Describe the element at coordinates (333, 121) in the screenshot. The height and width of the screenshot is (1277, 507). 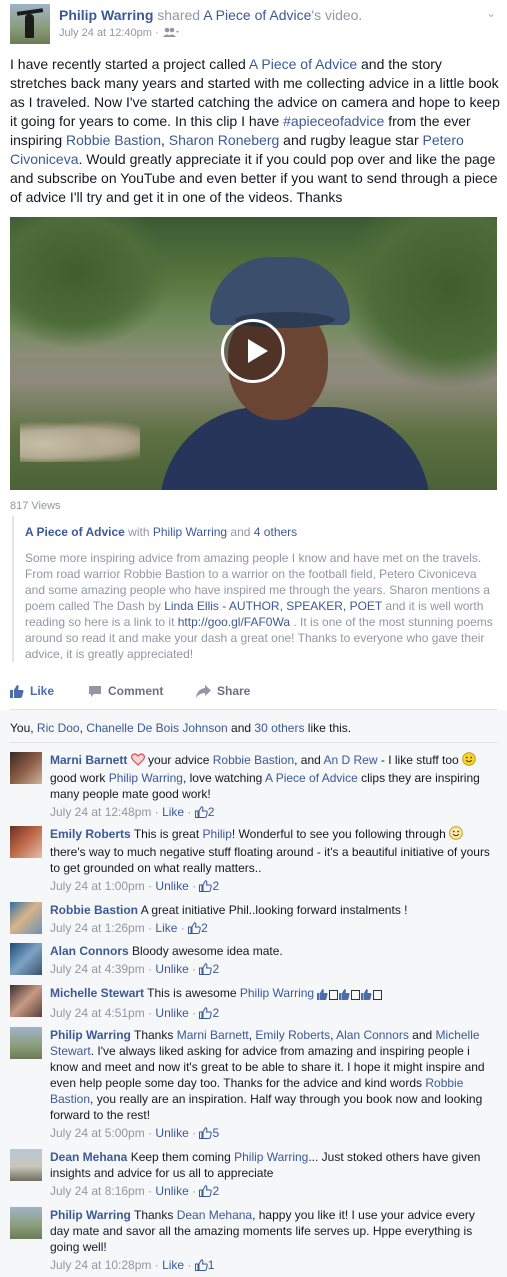
I see `inline-link: #apieceofadvice` at that location.